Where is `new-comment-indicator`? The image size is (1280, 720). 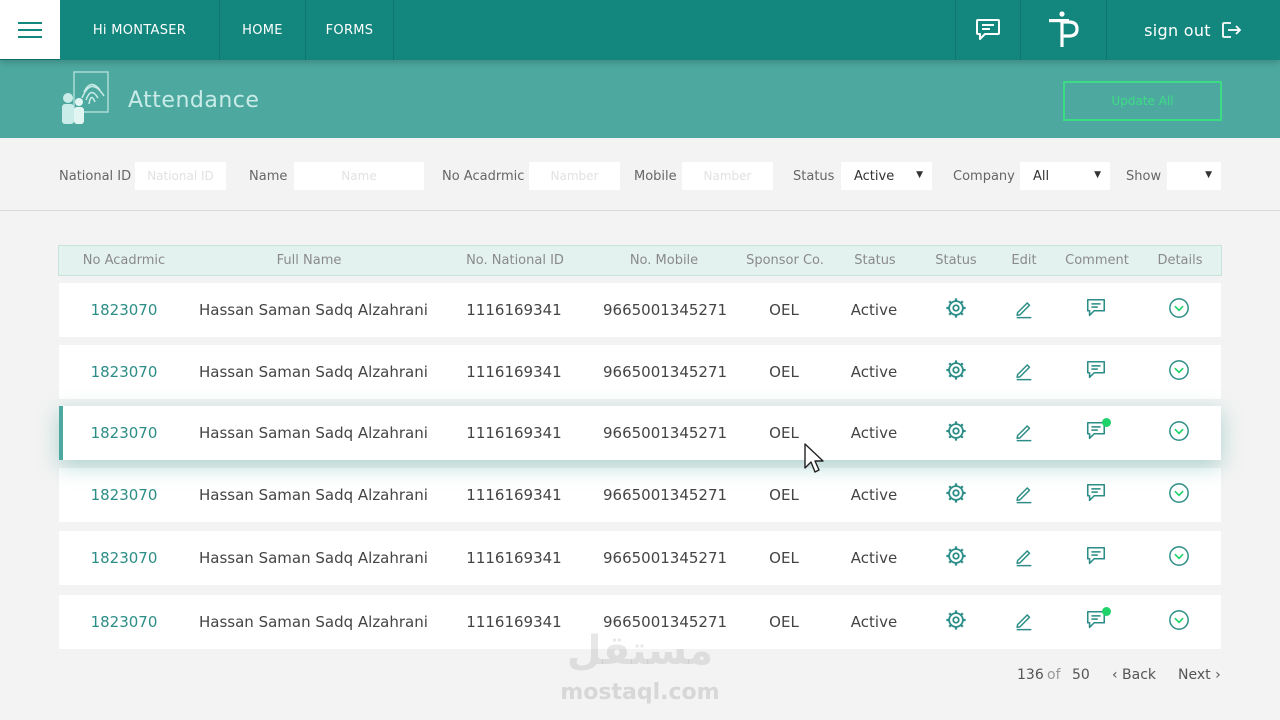
new-comment-indicator is located at coordinates (1106, 422).